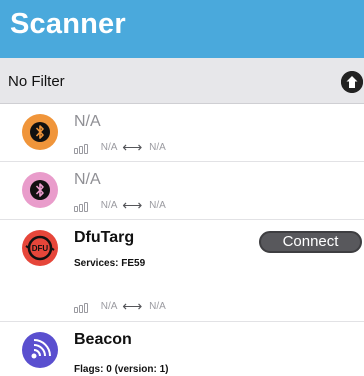 Image resolution: width=364 pixels, height=376 pixels. Describe the element at coordinates (121, 369) in the screenshot. I see `flags-text: Flags: 0 (version: 1)` at that location.